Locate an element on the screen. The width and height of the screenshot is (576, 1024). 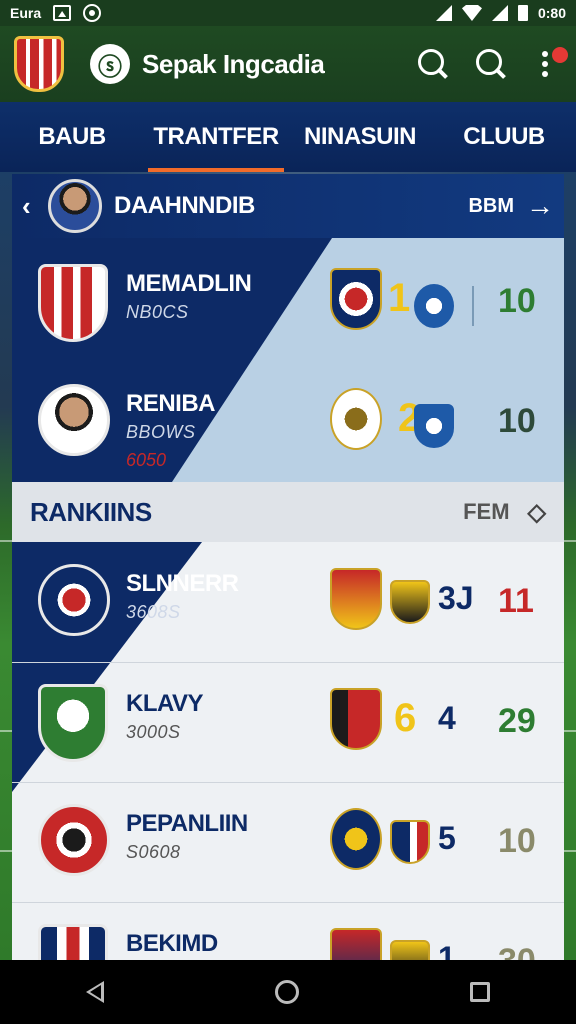
score-mid-2: 4 is located at coordinates (447, 718).